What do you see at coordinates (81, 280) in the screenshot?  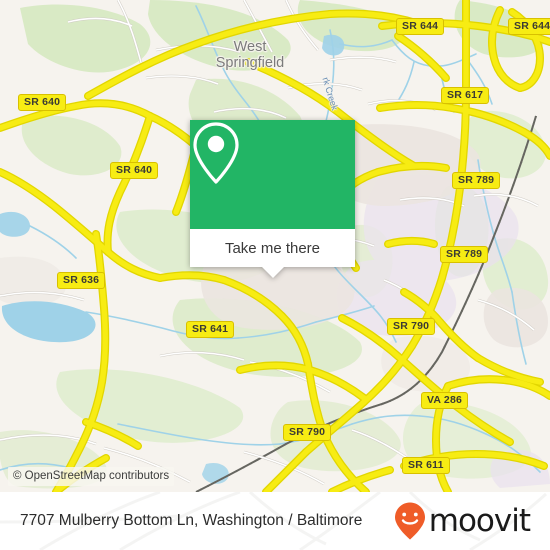 I see `road-shield: SR 636` at bounding box center [81, 280].